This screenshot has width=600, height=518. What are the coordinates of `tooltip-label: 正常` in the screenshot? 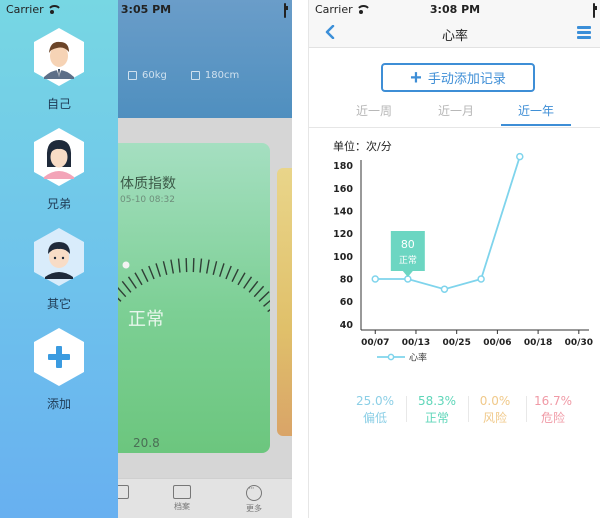 It's located at (408, 260).